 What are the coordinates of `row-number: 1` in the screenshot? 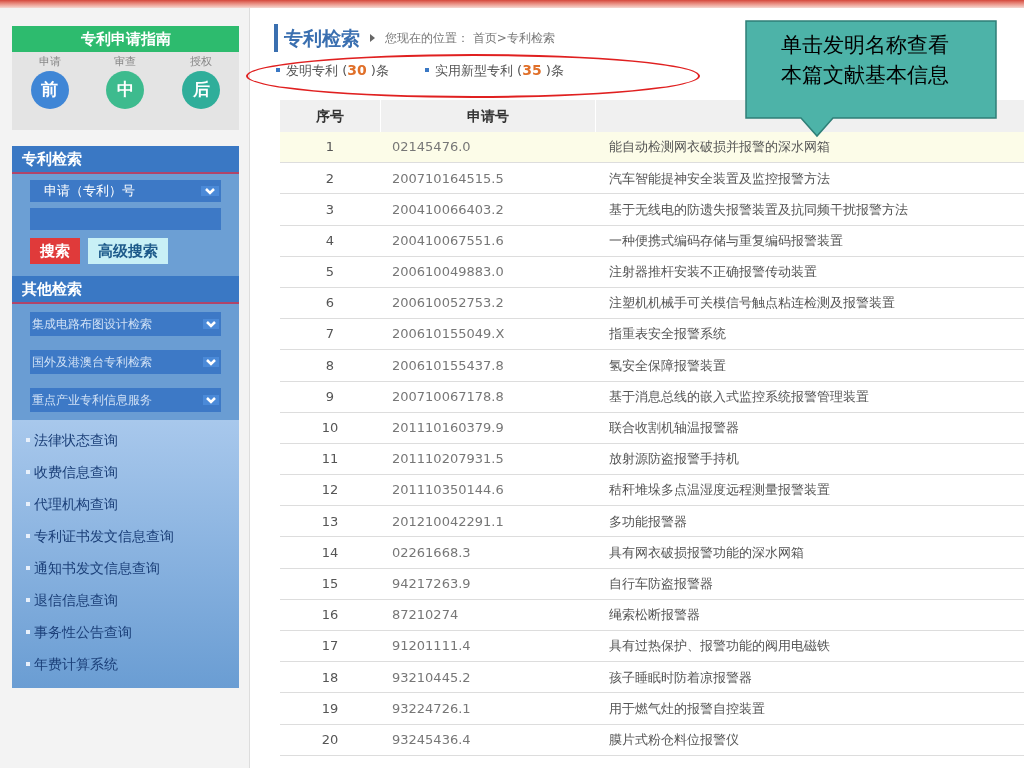 It's located at (330, 147).